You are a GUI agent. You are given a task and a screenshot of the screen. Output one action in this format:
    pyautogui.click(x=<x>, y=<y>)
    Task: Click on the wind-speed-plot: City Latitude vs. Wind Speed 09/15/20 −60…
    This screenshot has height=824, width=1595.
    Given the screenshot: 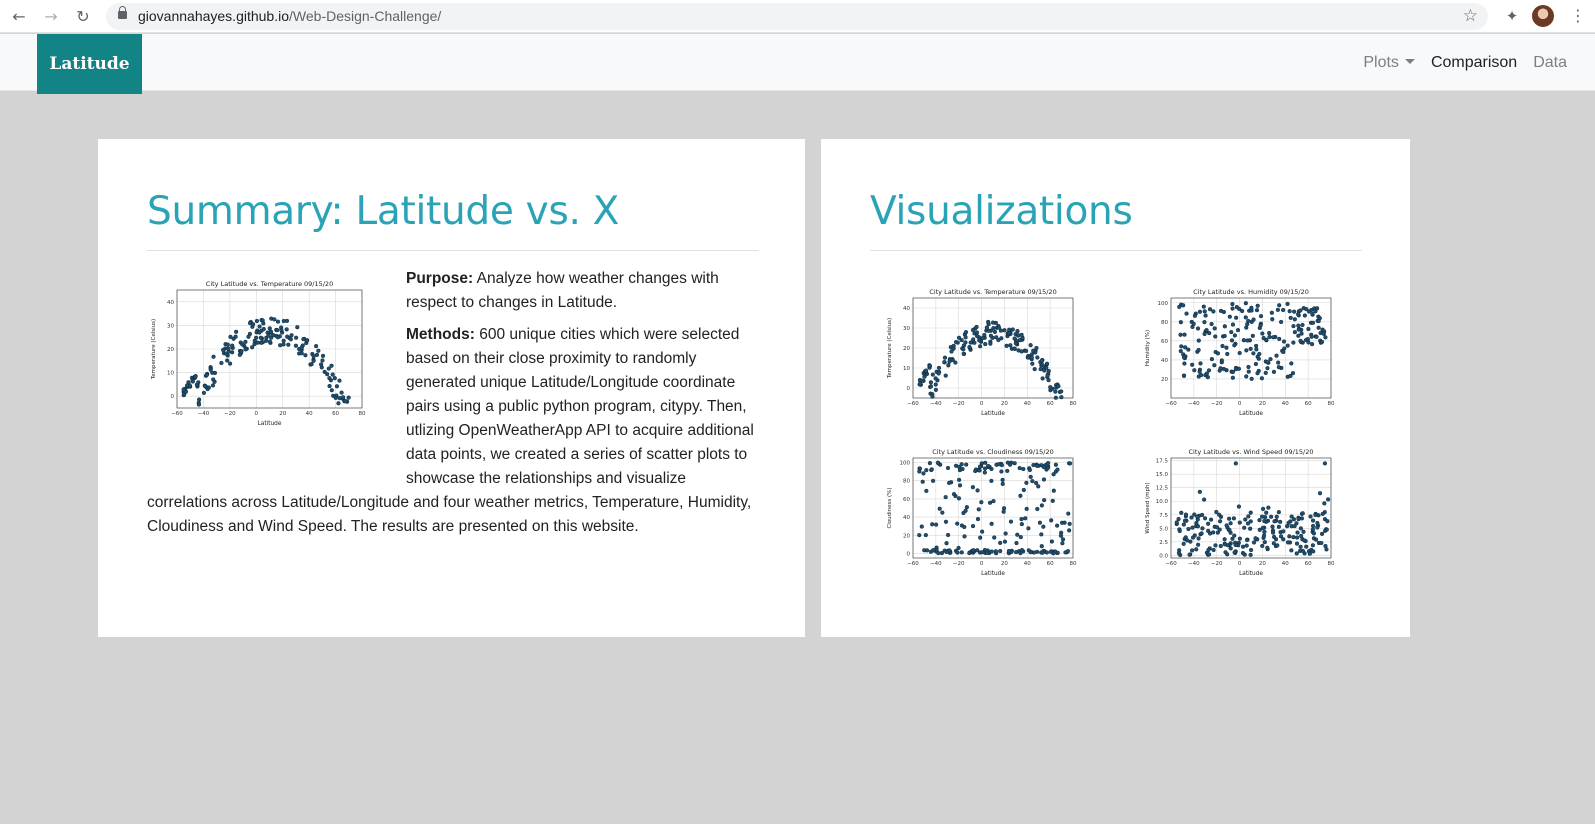 What is the action you would take?
    pyautogui.click(x=1239, y=511)
    